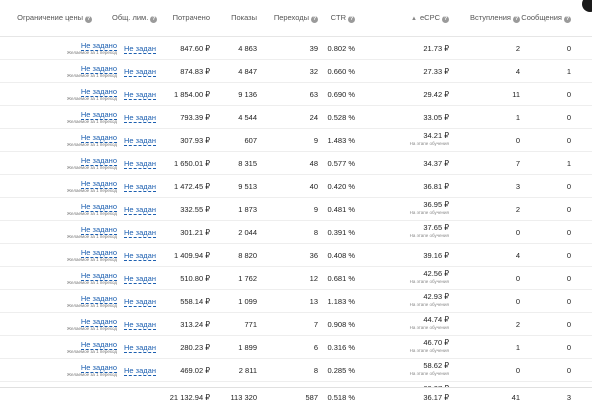  Describe the element at coordinates (568, 71) in the screenshot. I see `messages-value: 1` at that location.